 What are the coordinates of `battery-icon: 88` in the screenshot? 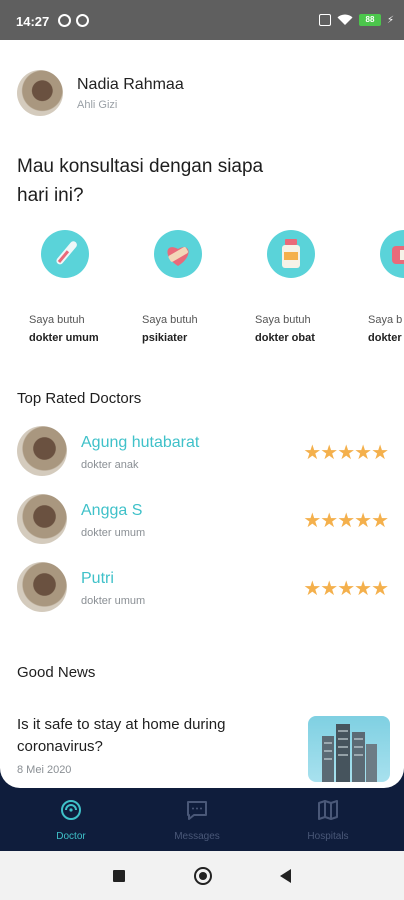 It's located at (369, 20).